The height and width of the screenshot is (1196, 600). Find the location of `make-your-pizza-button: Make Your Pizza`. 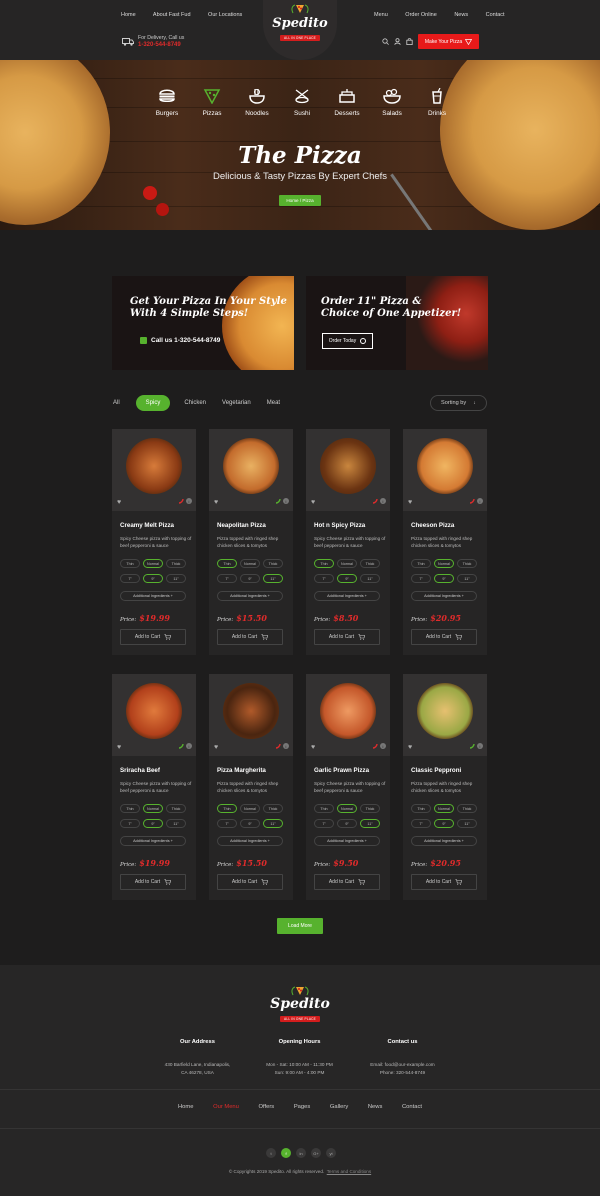

make-your-pizza-button: Make Your Pizza is located at coordinates (448, 41).